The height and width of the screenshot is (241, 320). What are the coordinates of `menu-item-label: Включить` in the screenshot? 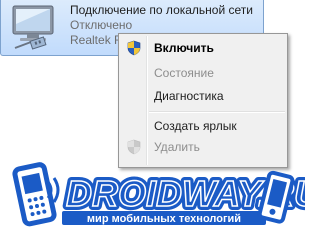 It's located at (184, 48).